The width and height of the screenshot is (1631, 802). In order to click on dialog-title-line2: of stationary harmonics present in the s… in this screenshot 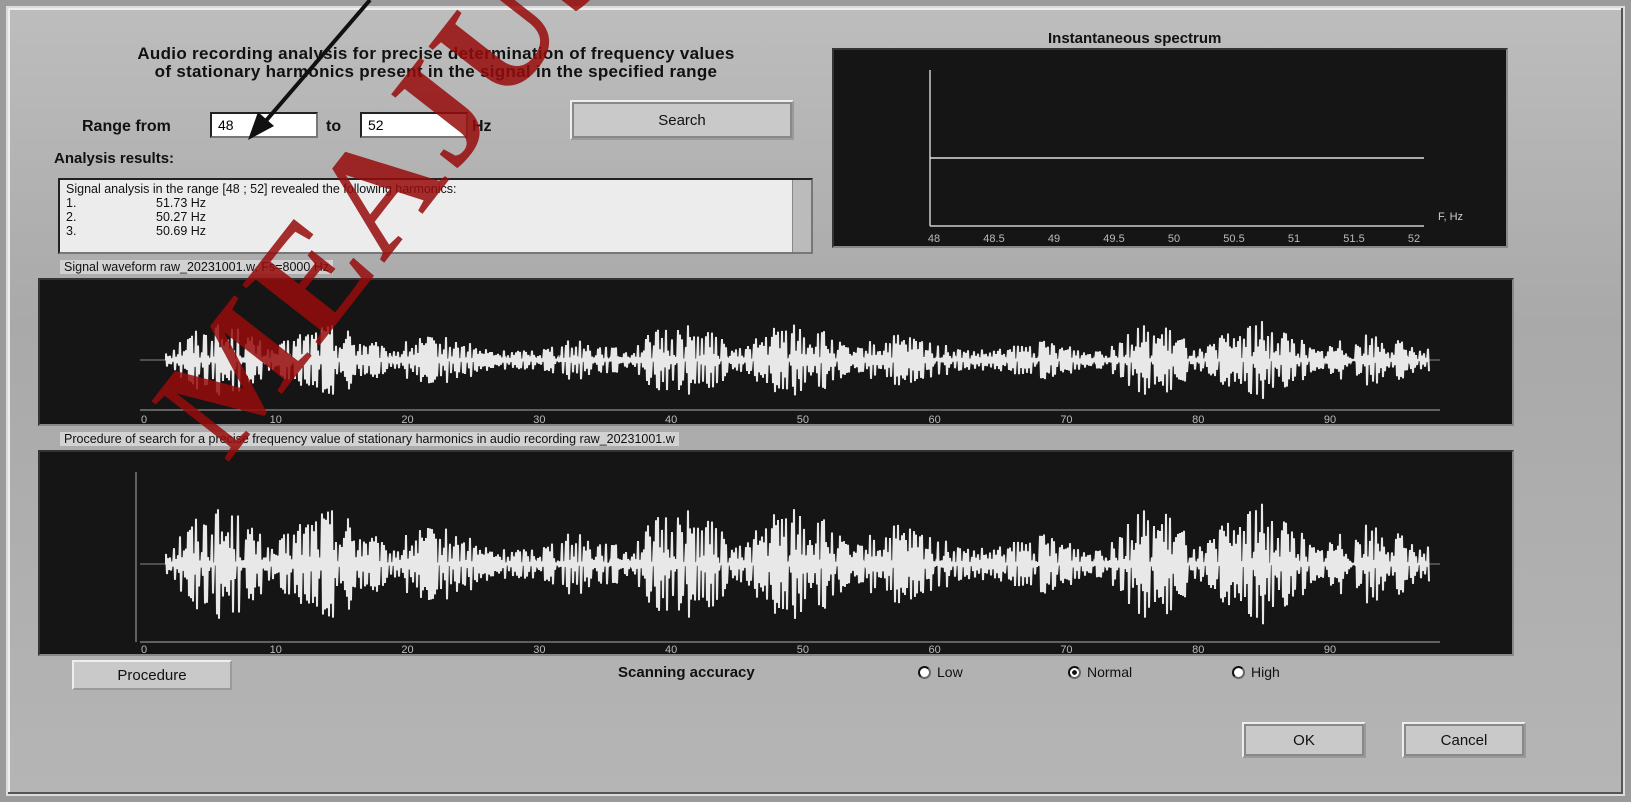, I will do `click(436, 71)`.